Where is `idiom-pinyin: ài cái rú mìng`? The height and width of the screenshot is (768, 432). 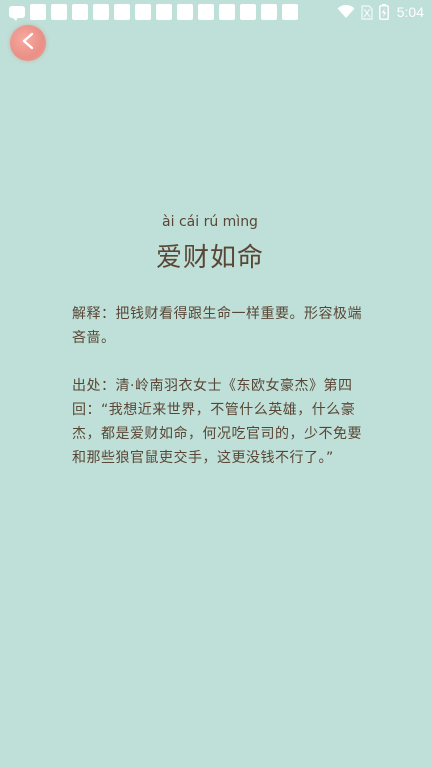 idiom-pinyin: ài cái rú mìng is located at coordinates (210, 222).